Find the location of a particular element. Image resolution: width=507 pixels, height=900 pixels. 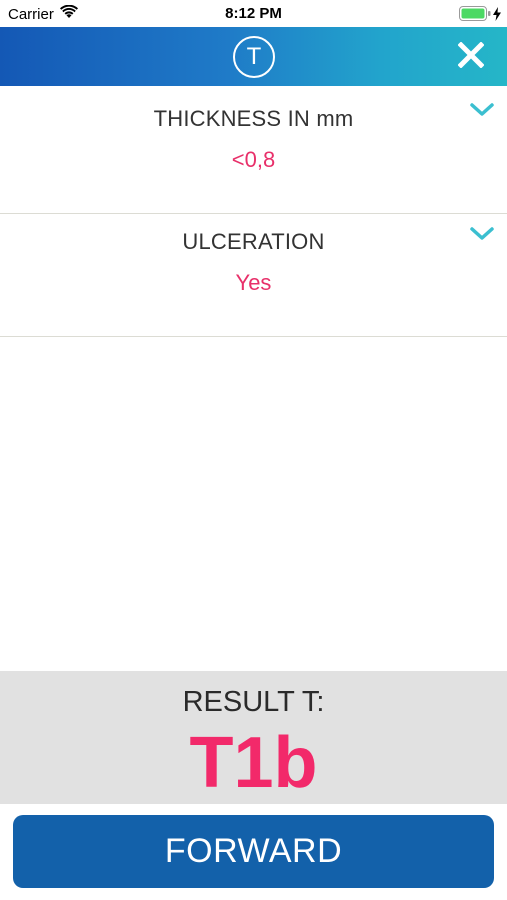

status-time: 8:12 PM is located at coordinates (253, 13).